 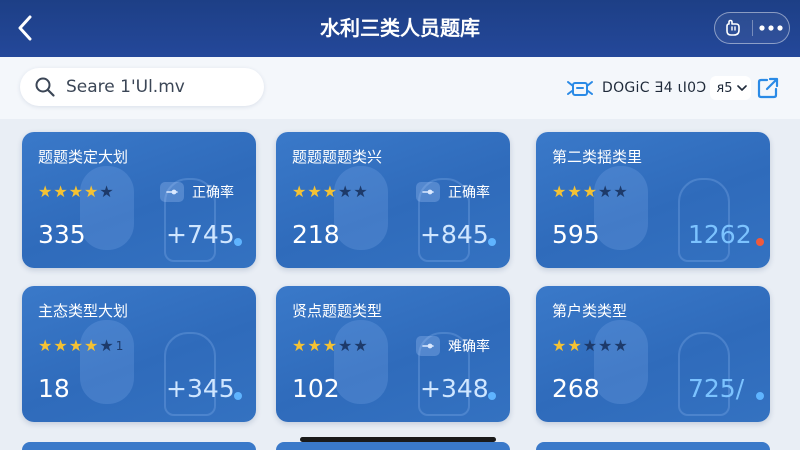 What do you see at coordinates (83, 311) in the screenshot?
I see `card-title: 主态类型大划` at bounding box center [83, 311].